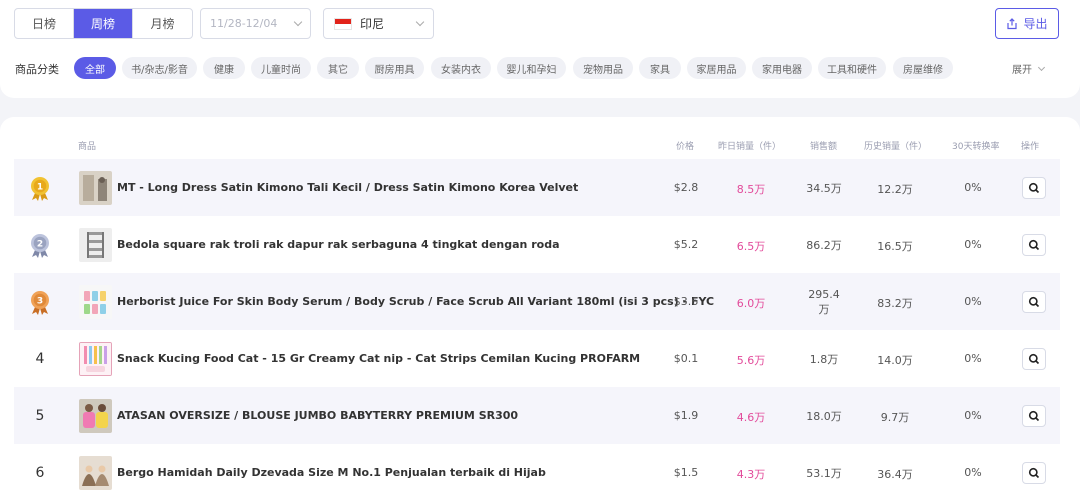 The width and height of the screenshot is (1080, 500). Describe the element at coordinates (716, 68) in the screenshot. I see `category-chip: 家居用品` at that location.